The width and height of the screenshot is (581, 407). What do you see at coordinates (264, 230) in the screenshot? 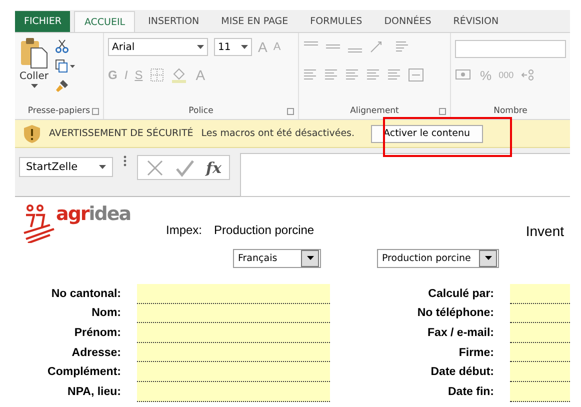
I see `impex-value: Production porcine` at bounding box center [264, 230].